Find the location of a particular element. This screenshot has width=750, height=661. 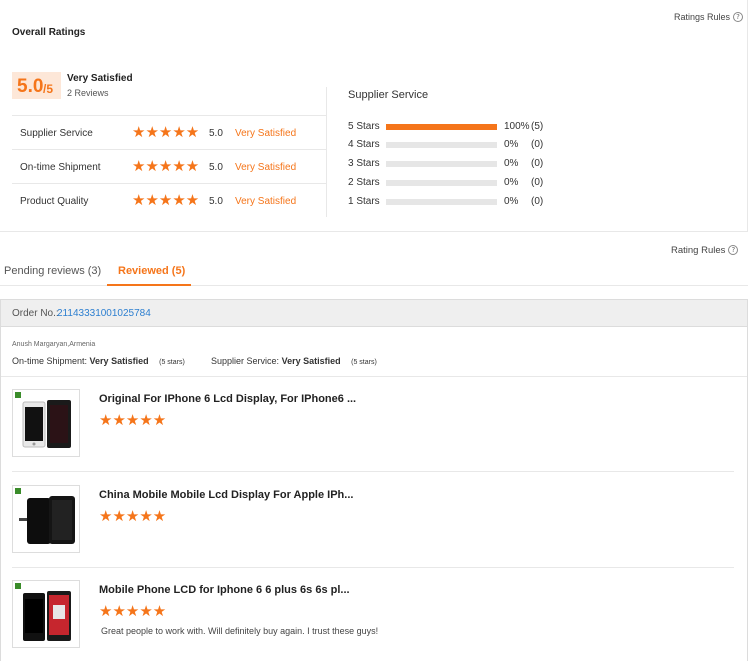

overall-score-badge: 5.0 /5 is located at coordinates (36, 85).